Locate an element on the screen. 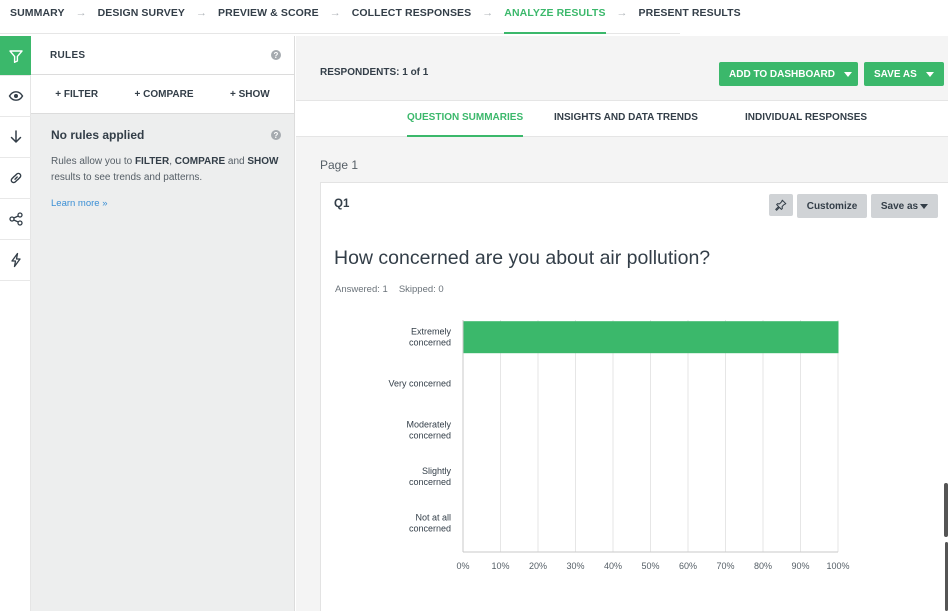 This screenshot has height=611, width=948. category-label: Moderately concerned is located at coordinates (428, 430).